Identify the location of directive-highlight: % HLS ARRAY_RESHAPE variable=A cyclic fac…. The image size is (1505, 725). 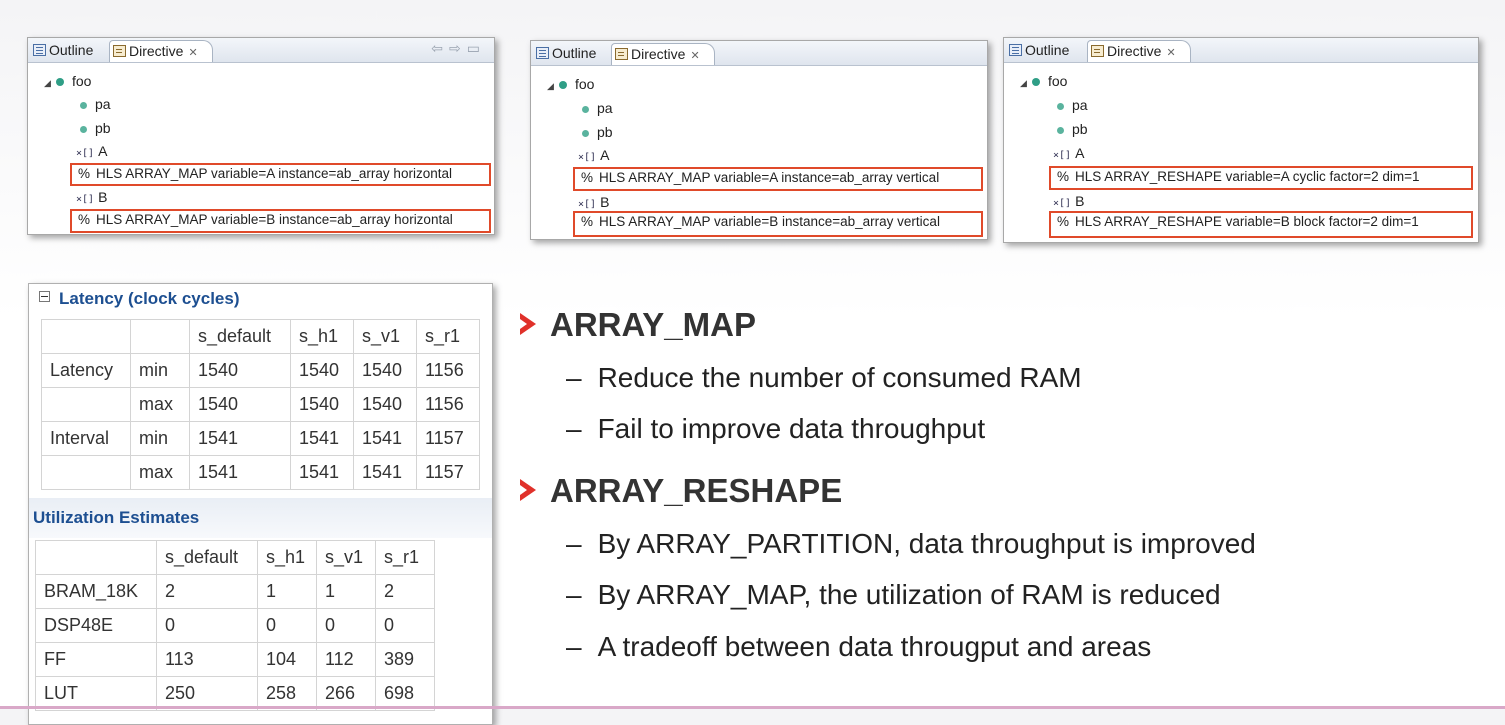
(1261, 178).